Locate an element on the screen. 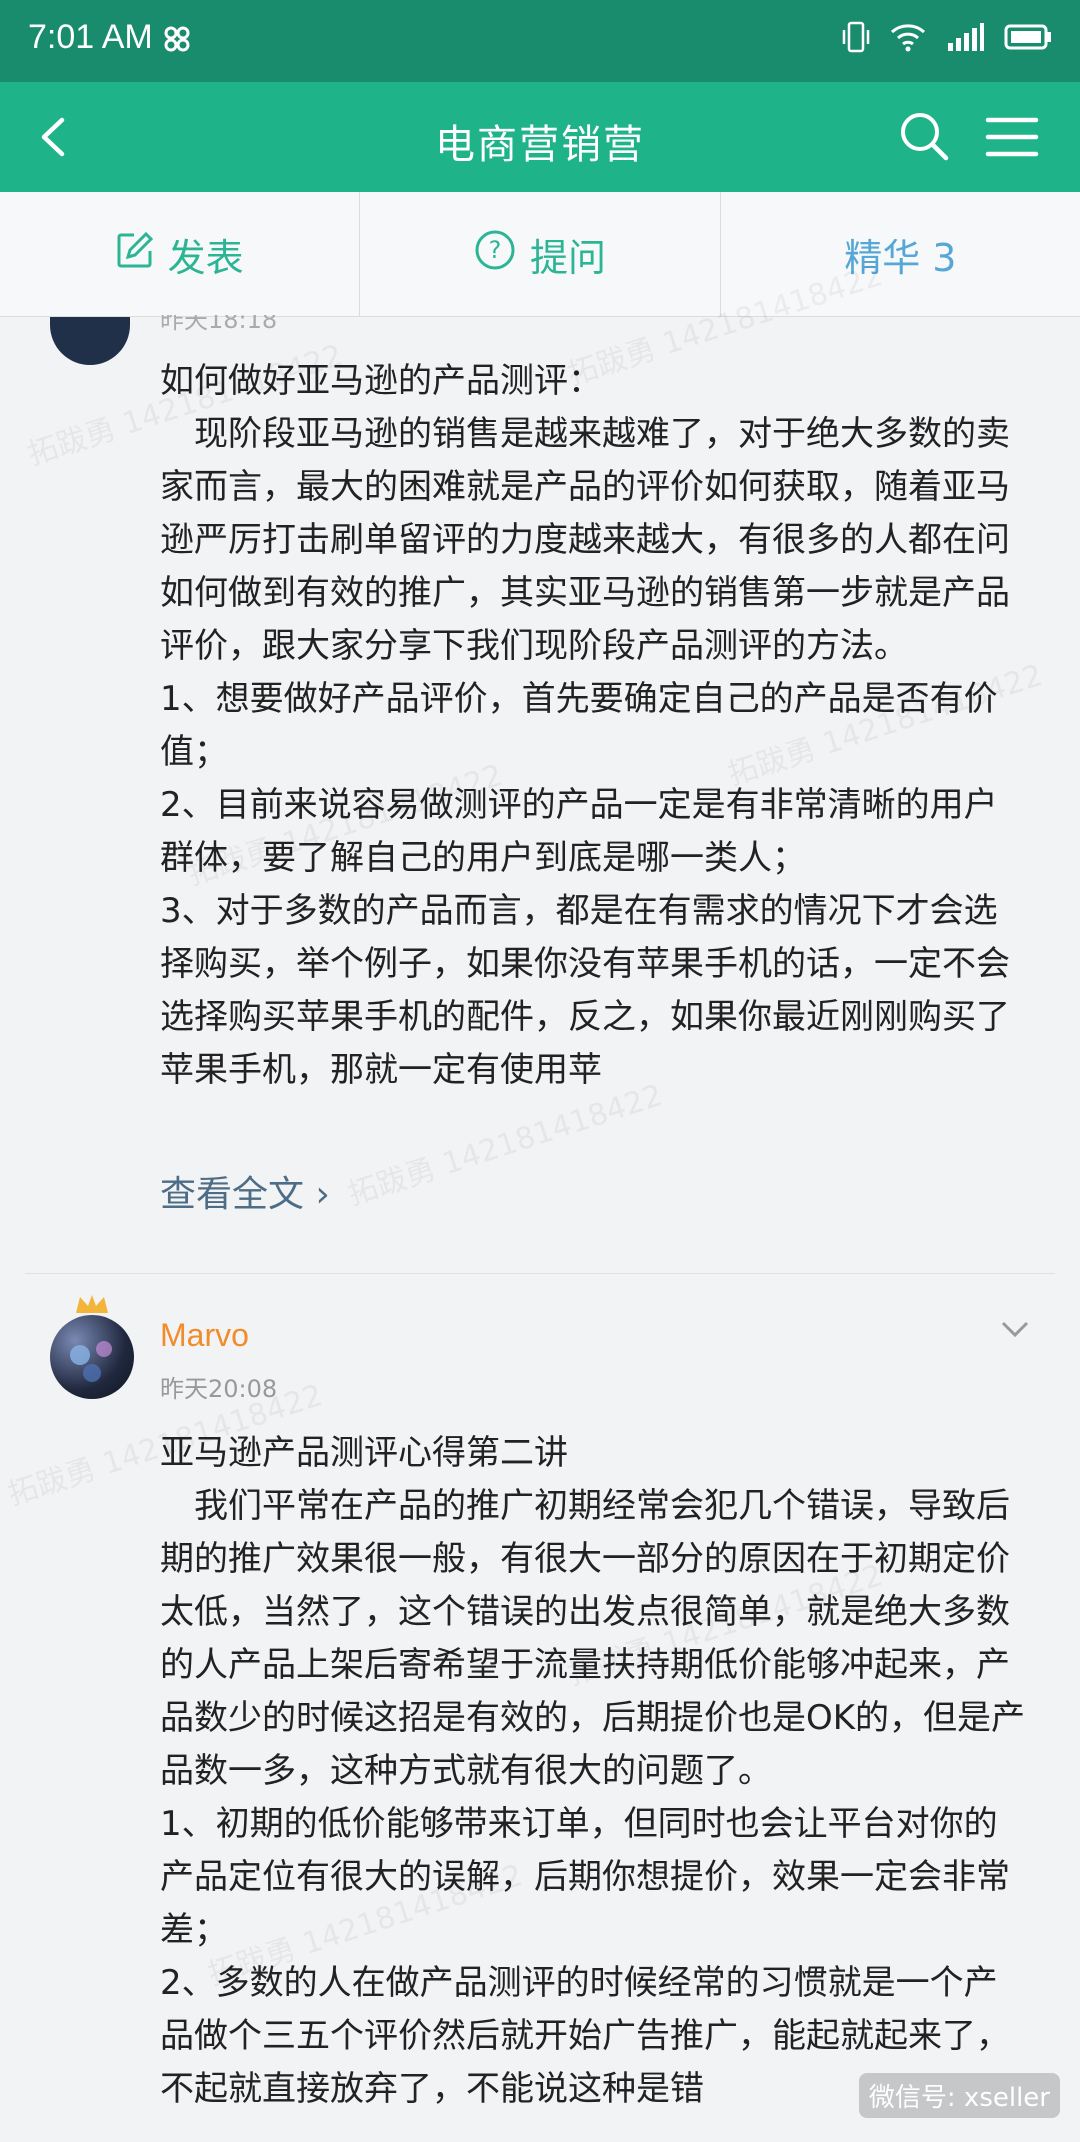 Image resolution: width=1080 pixels, height=2142 pixels. signal-icon is located at coordinates (965, 39).